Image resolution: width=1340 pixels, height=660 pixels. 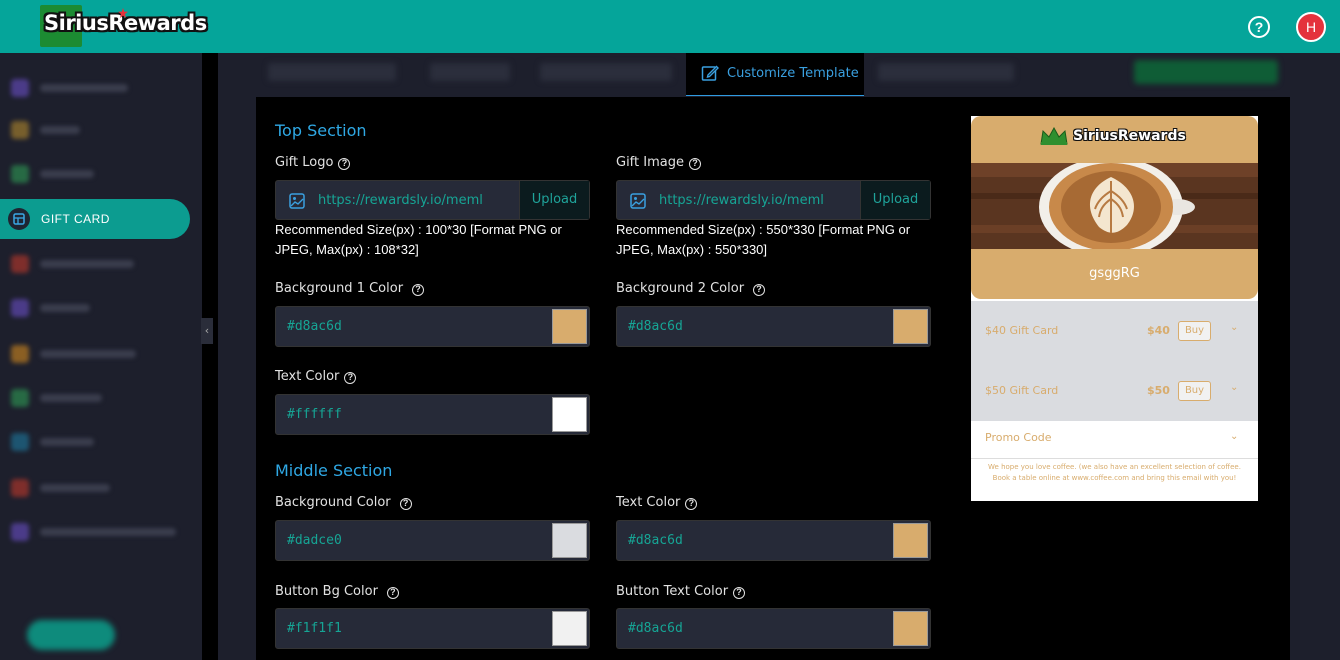 I want to click on gift-logo-upload-button: Upload, so click(x=554, y=200).